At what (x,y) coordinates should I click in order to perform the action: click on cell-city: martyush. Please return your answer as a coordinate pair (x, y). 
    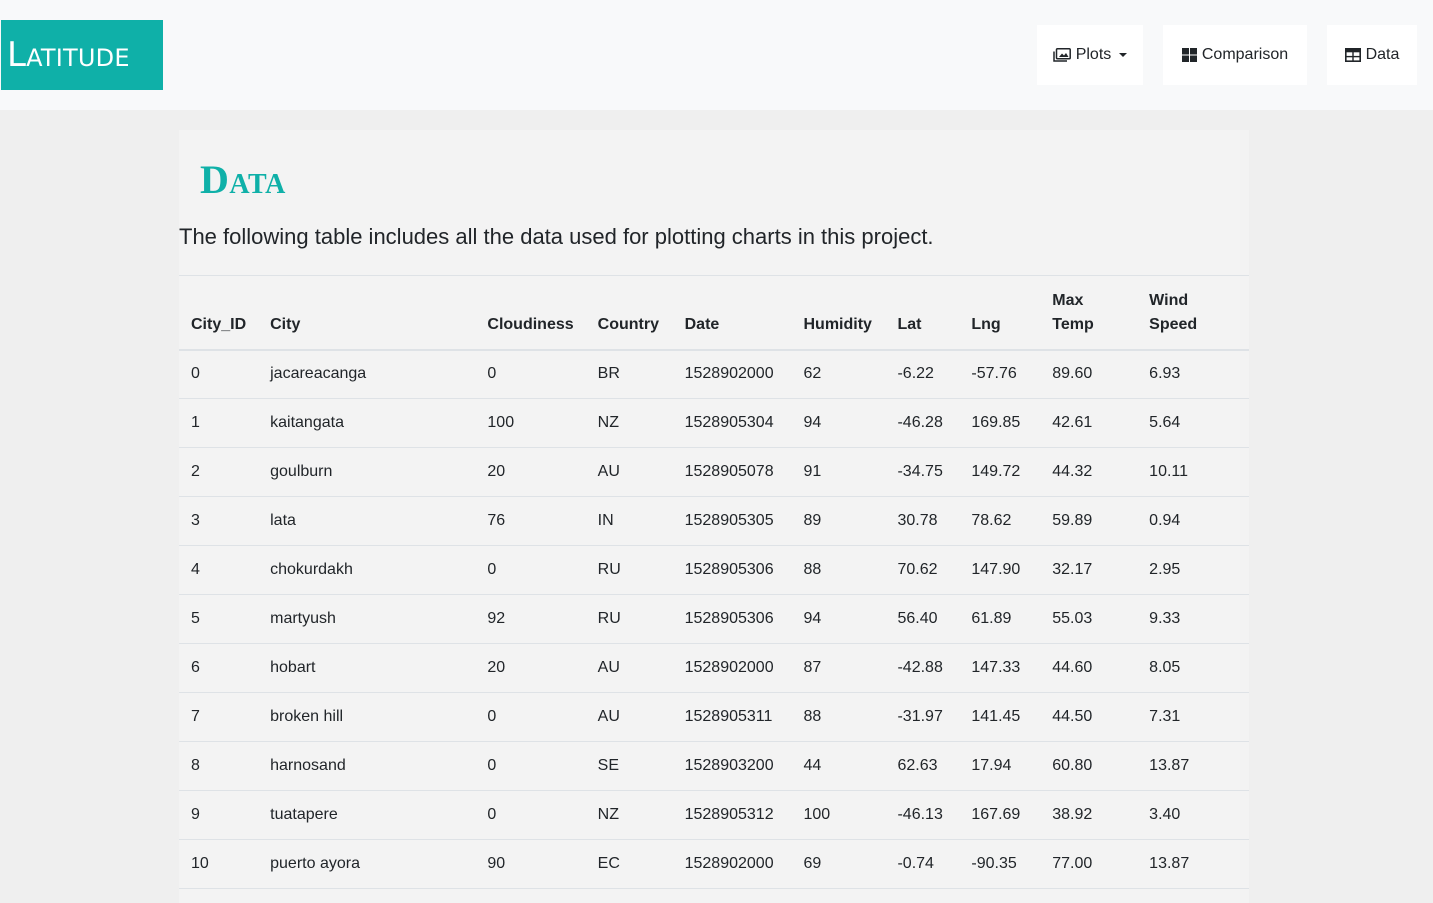
    Looking at the image, I should click on (367, 619).